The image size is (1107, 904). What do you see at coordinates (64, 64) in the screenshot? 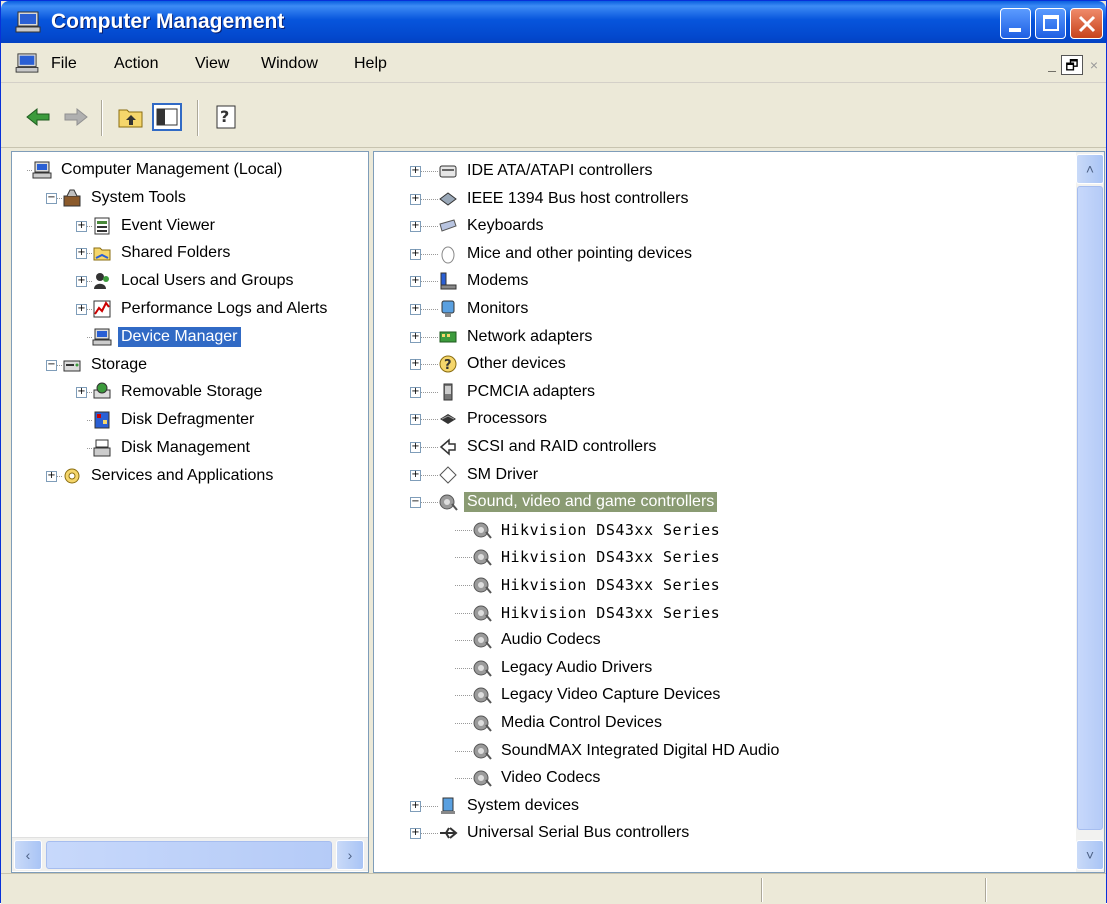
I see `menu-file: File` at bounding box center [64, 64].